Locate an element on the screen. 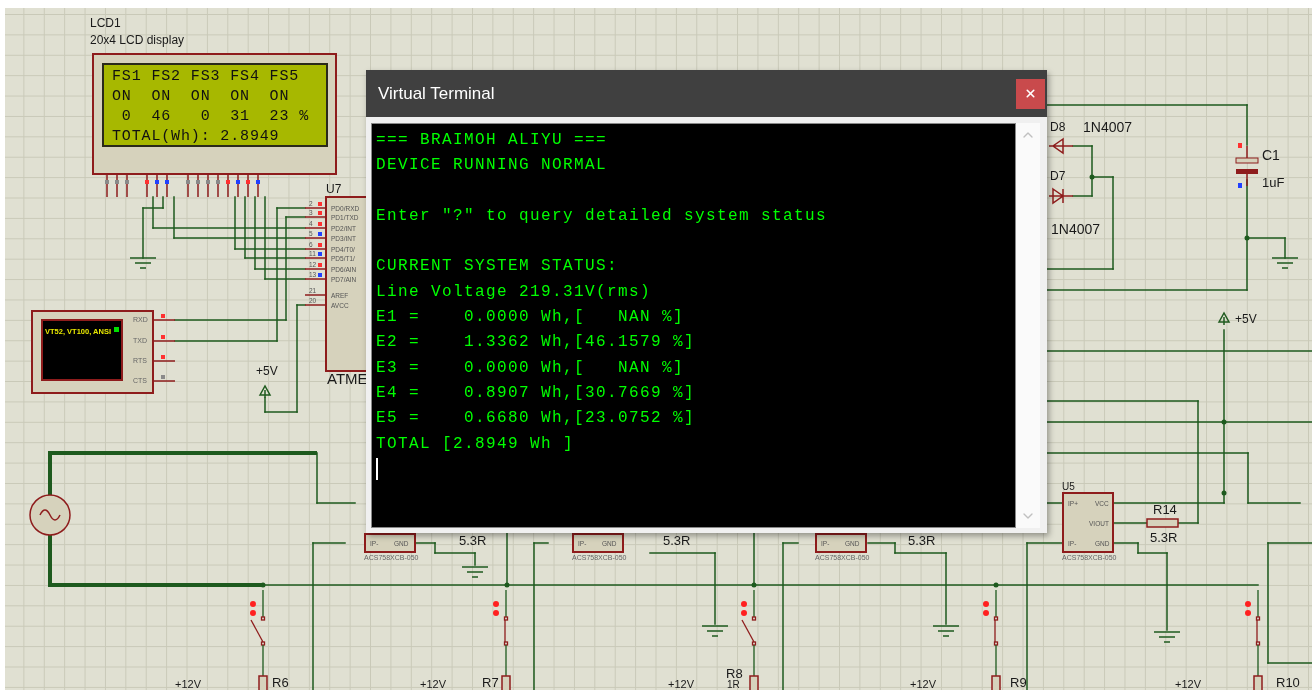 This screenshot has height=690, width=1312. component-reference: R8 is located at coordinates (734, 674).